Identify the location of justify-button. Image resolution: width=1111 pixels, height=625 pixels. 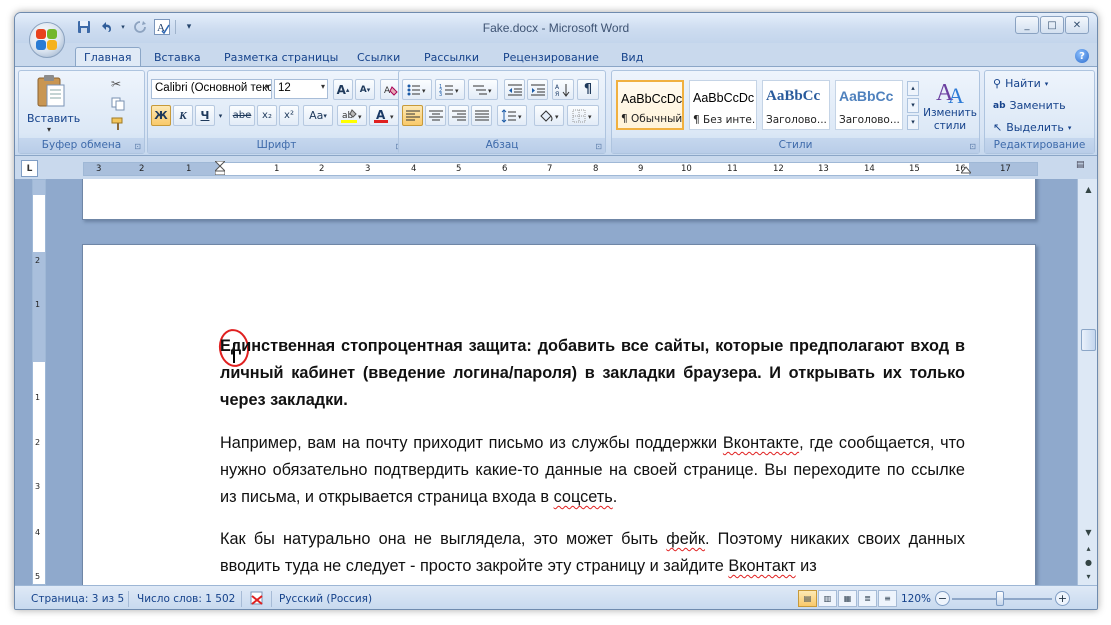
(481, 115).